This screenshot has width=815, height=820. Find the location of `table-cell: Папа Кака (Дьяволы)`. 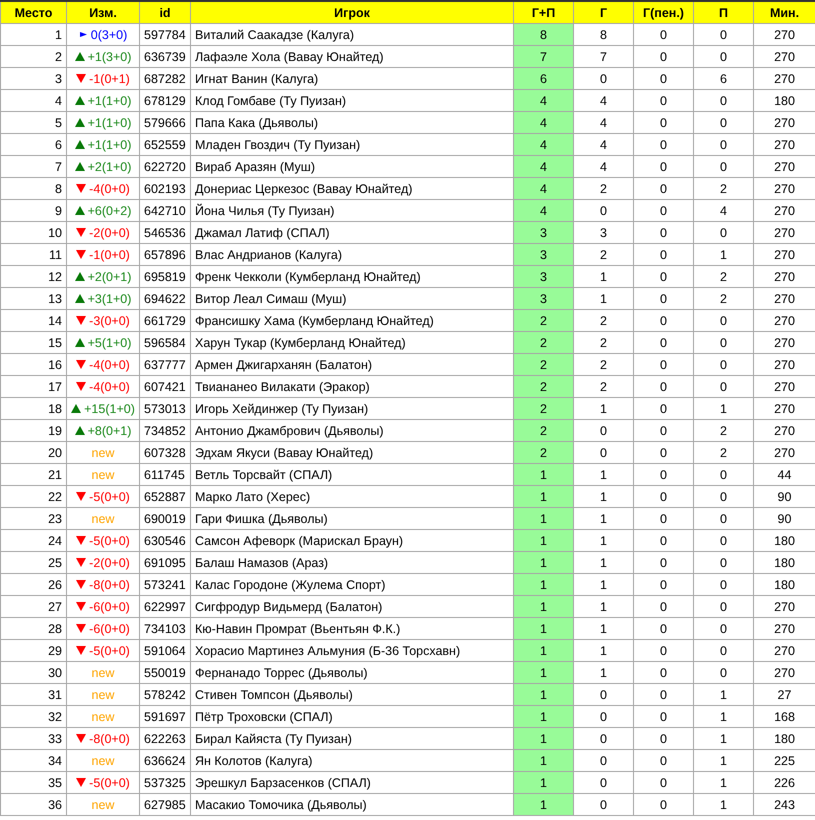

table-cell: Папа Кака (Дьяволы) is located at coordinates (352, 123).